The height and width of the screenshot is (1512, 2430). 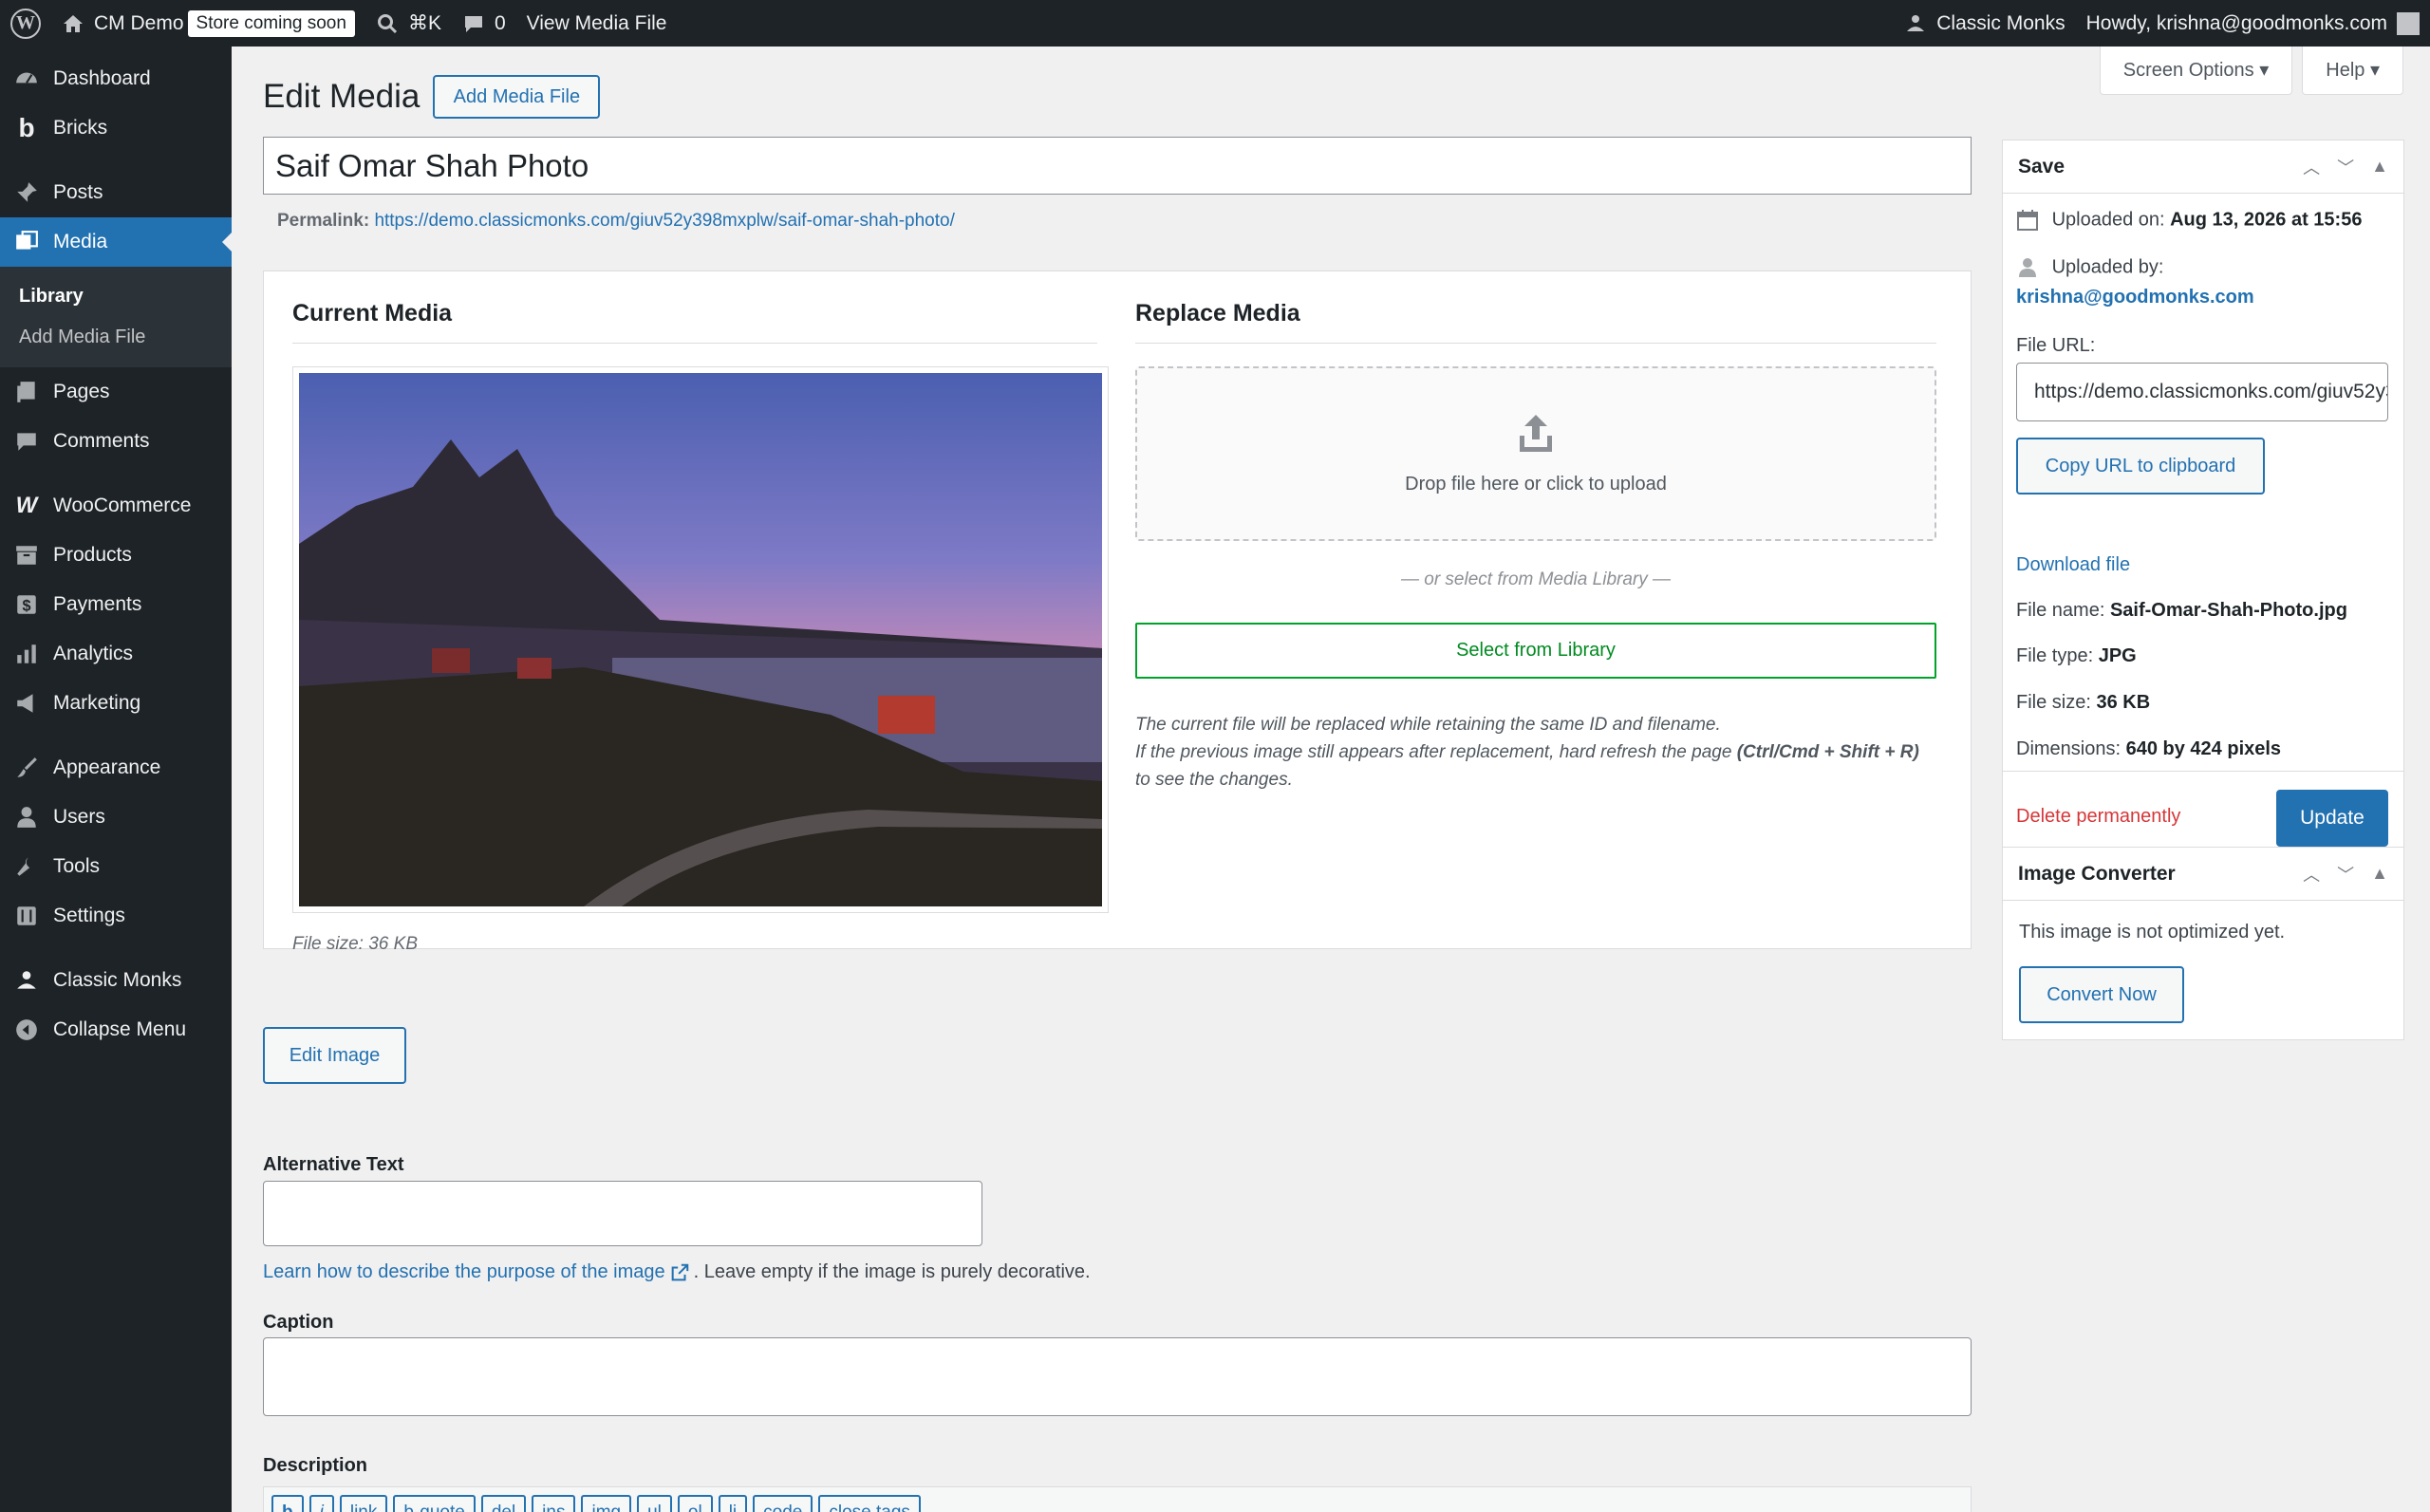 I want to click on qt-ol-button: ol, so click(x=695, y=1503).